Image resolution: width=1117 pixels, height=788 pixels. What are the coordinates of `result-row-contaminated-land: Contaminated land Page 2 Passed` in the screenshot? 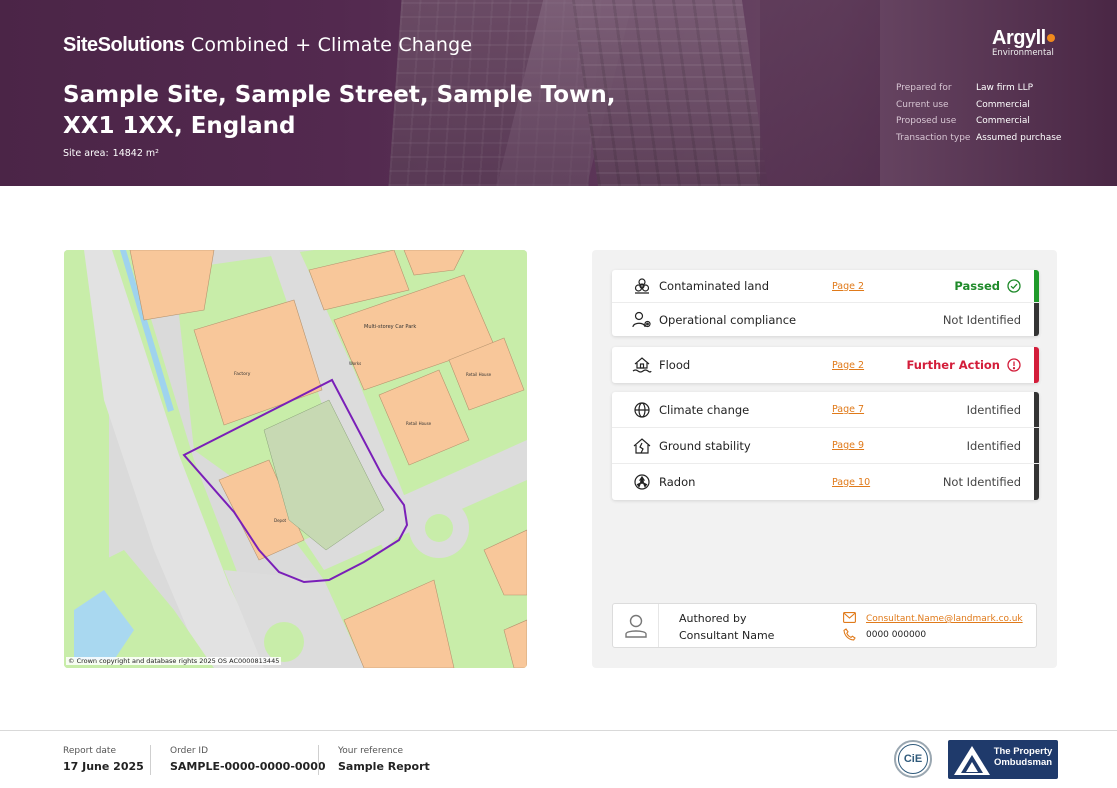 It's located at (825, 286).